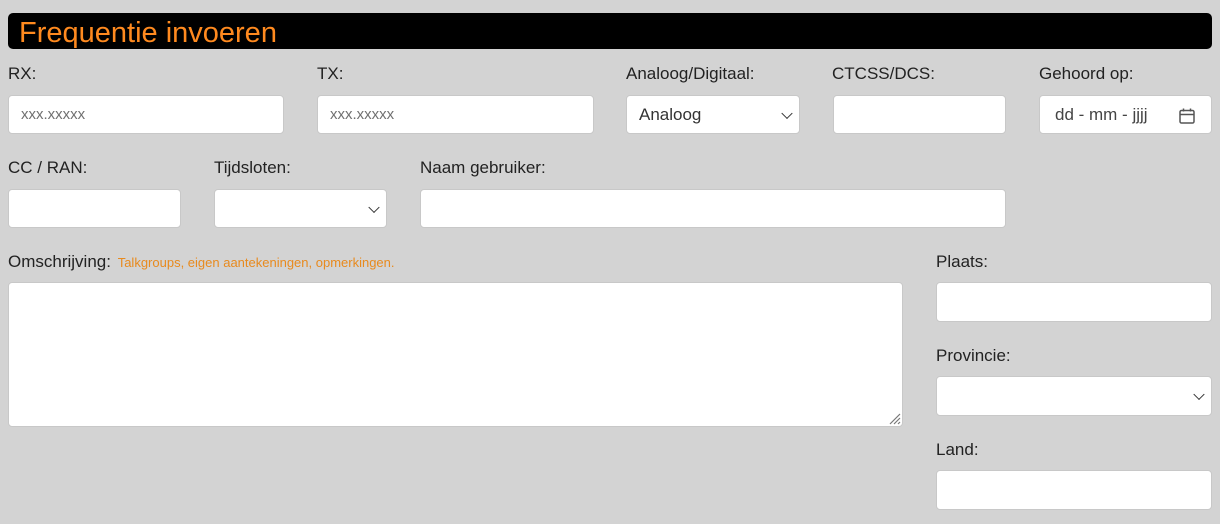 Image resolution: width=1220 pixels, height=524 pixels. I want to click on timeslots-label: Tijdsloten:, so click(252, 167).